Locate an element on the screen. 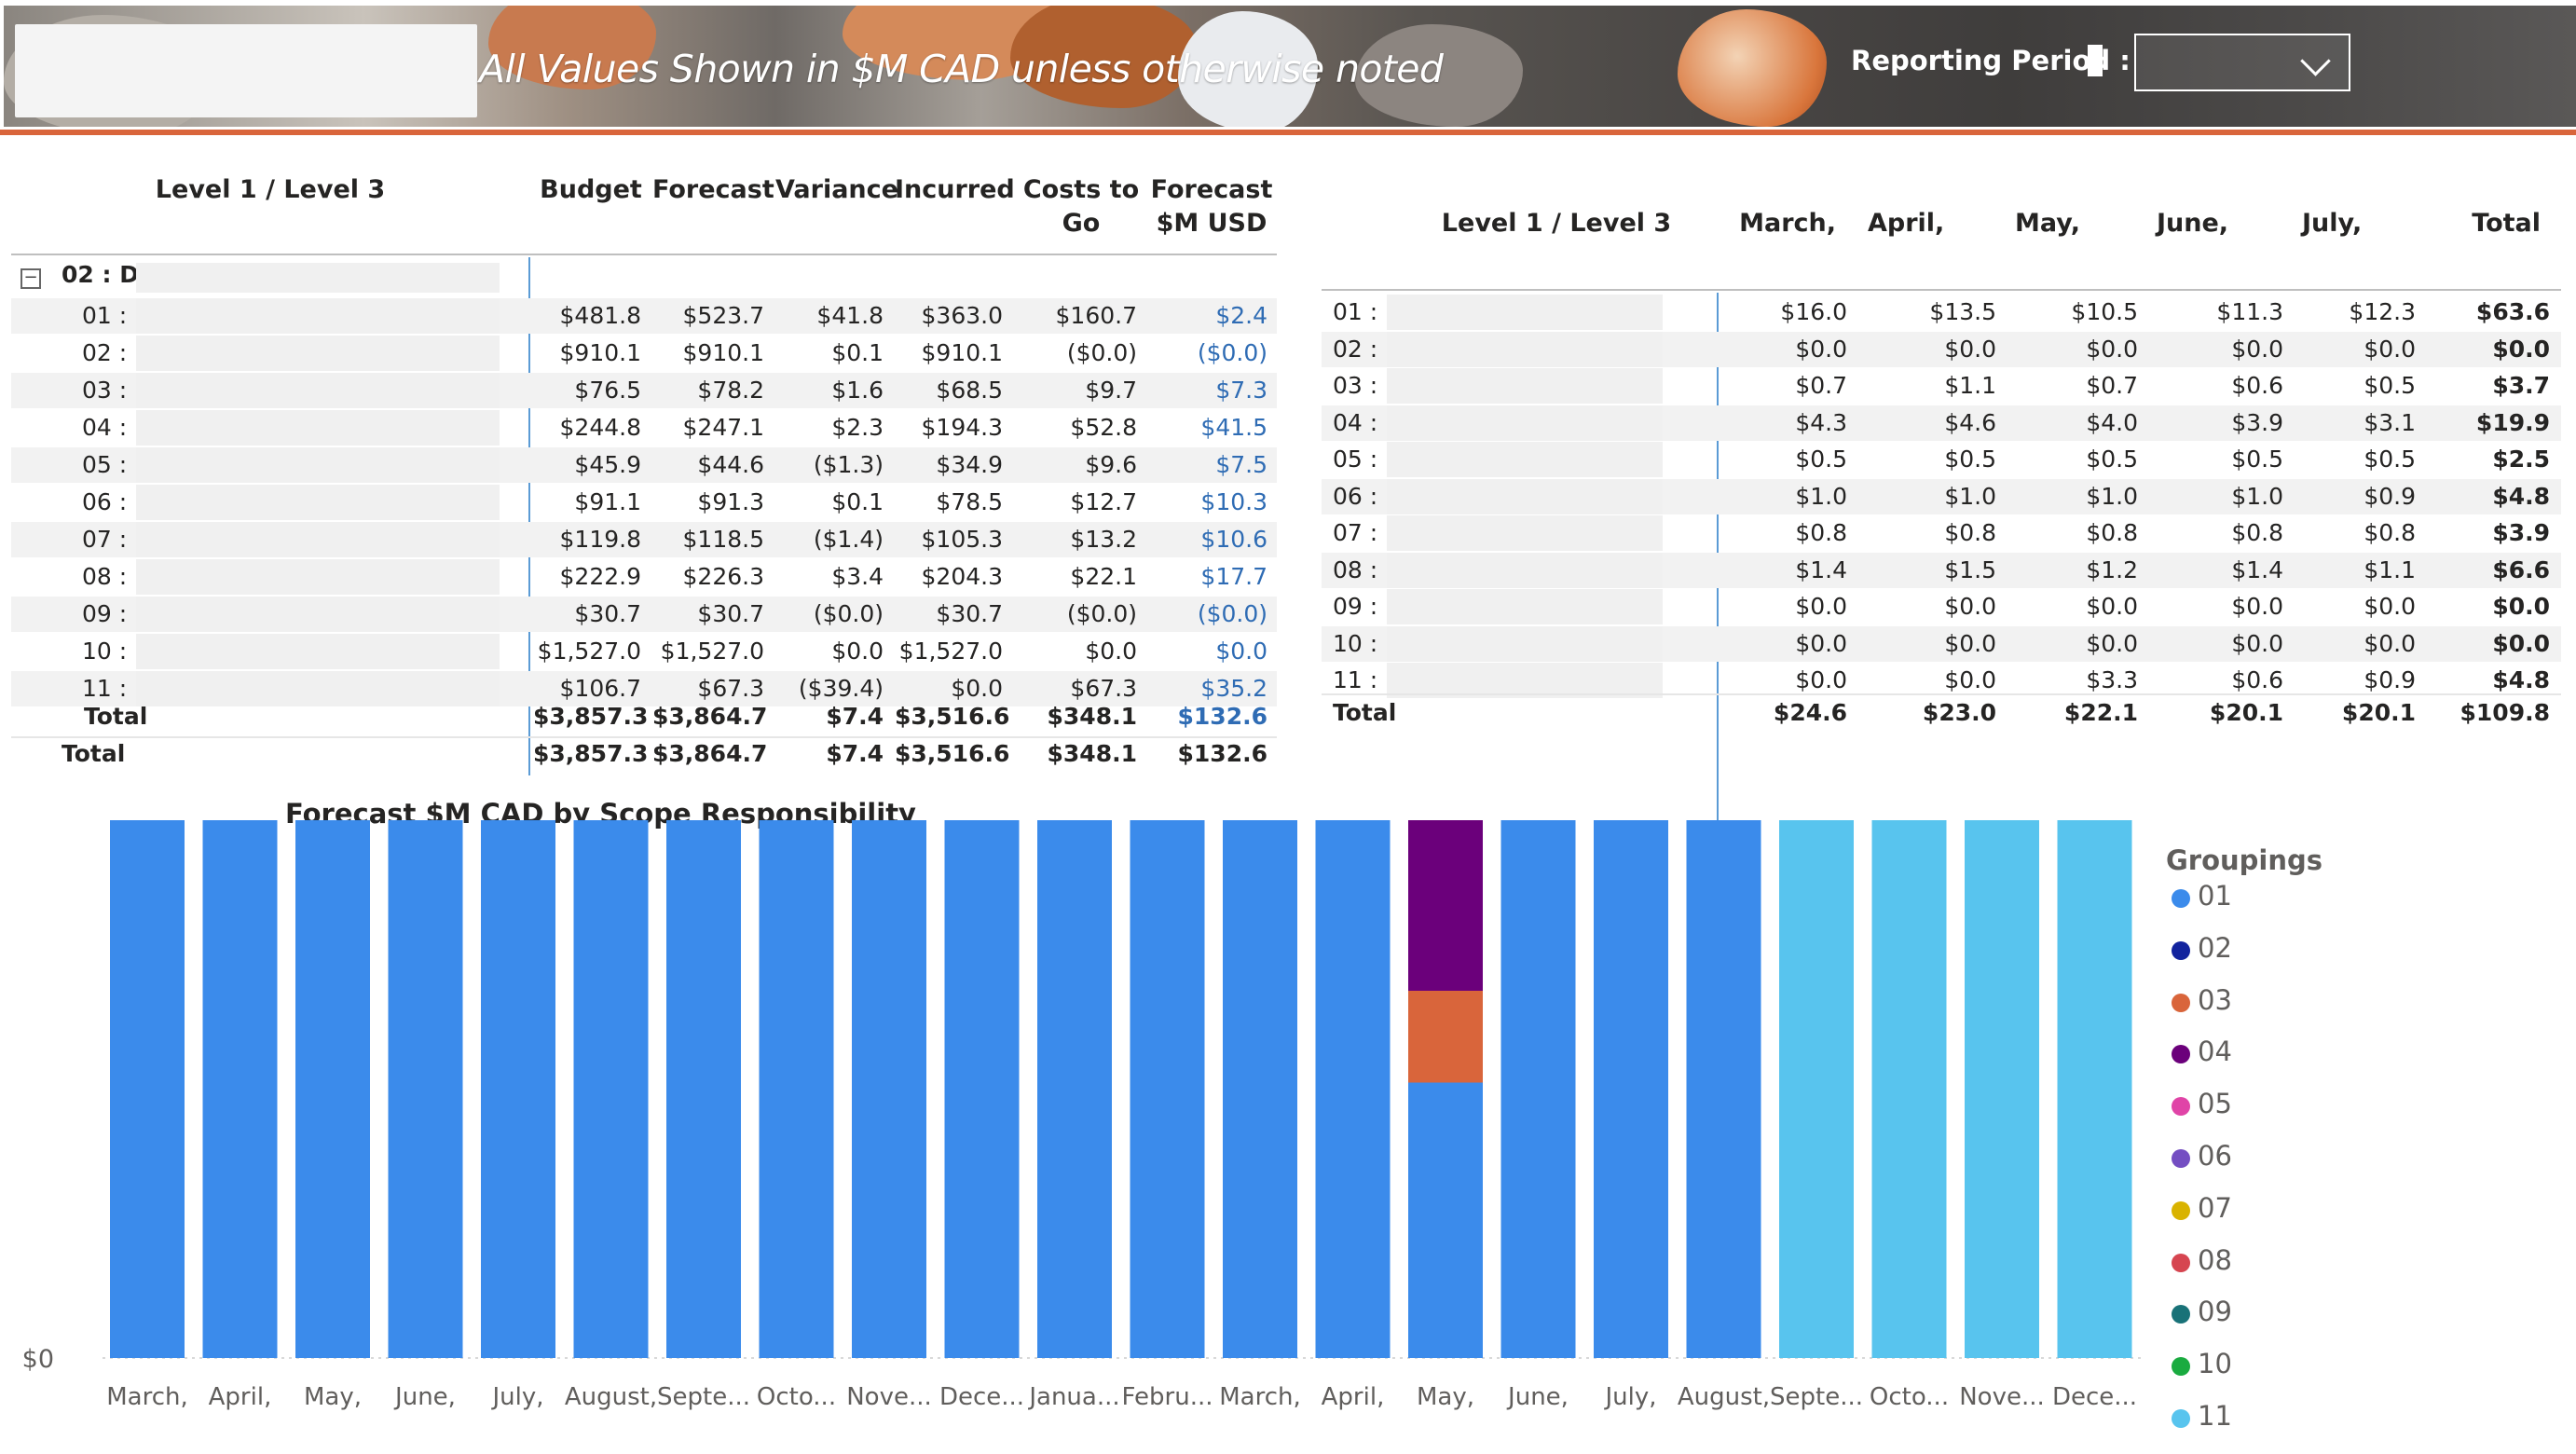  x-tick-label: July, is located at coordinates (516, 1397).